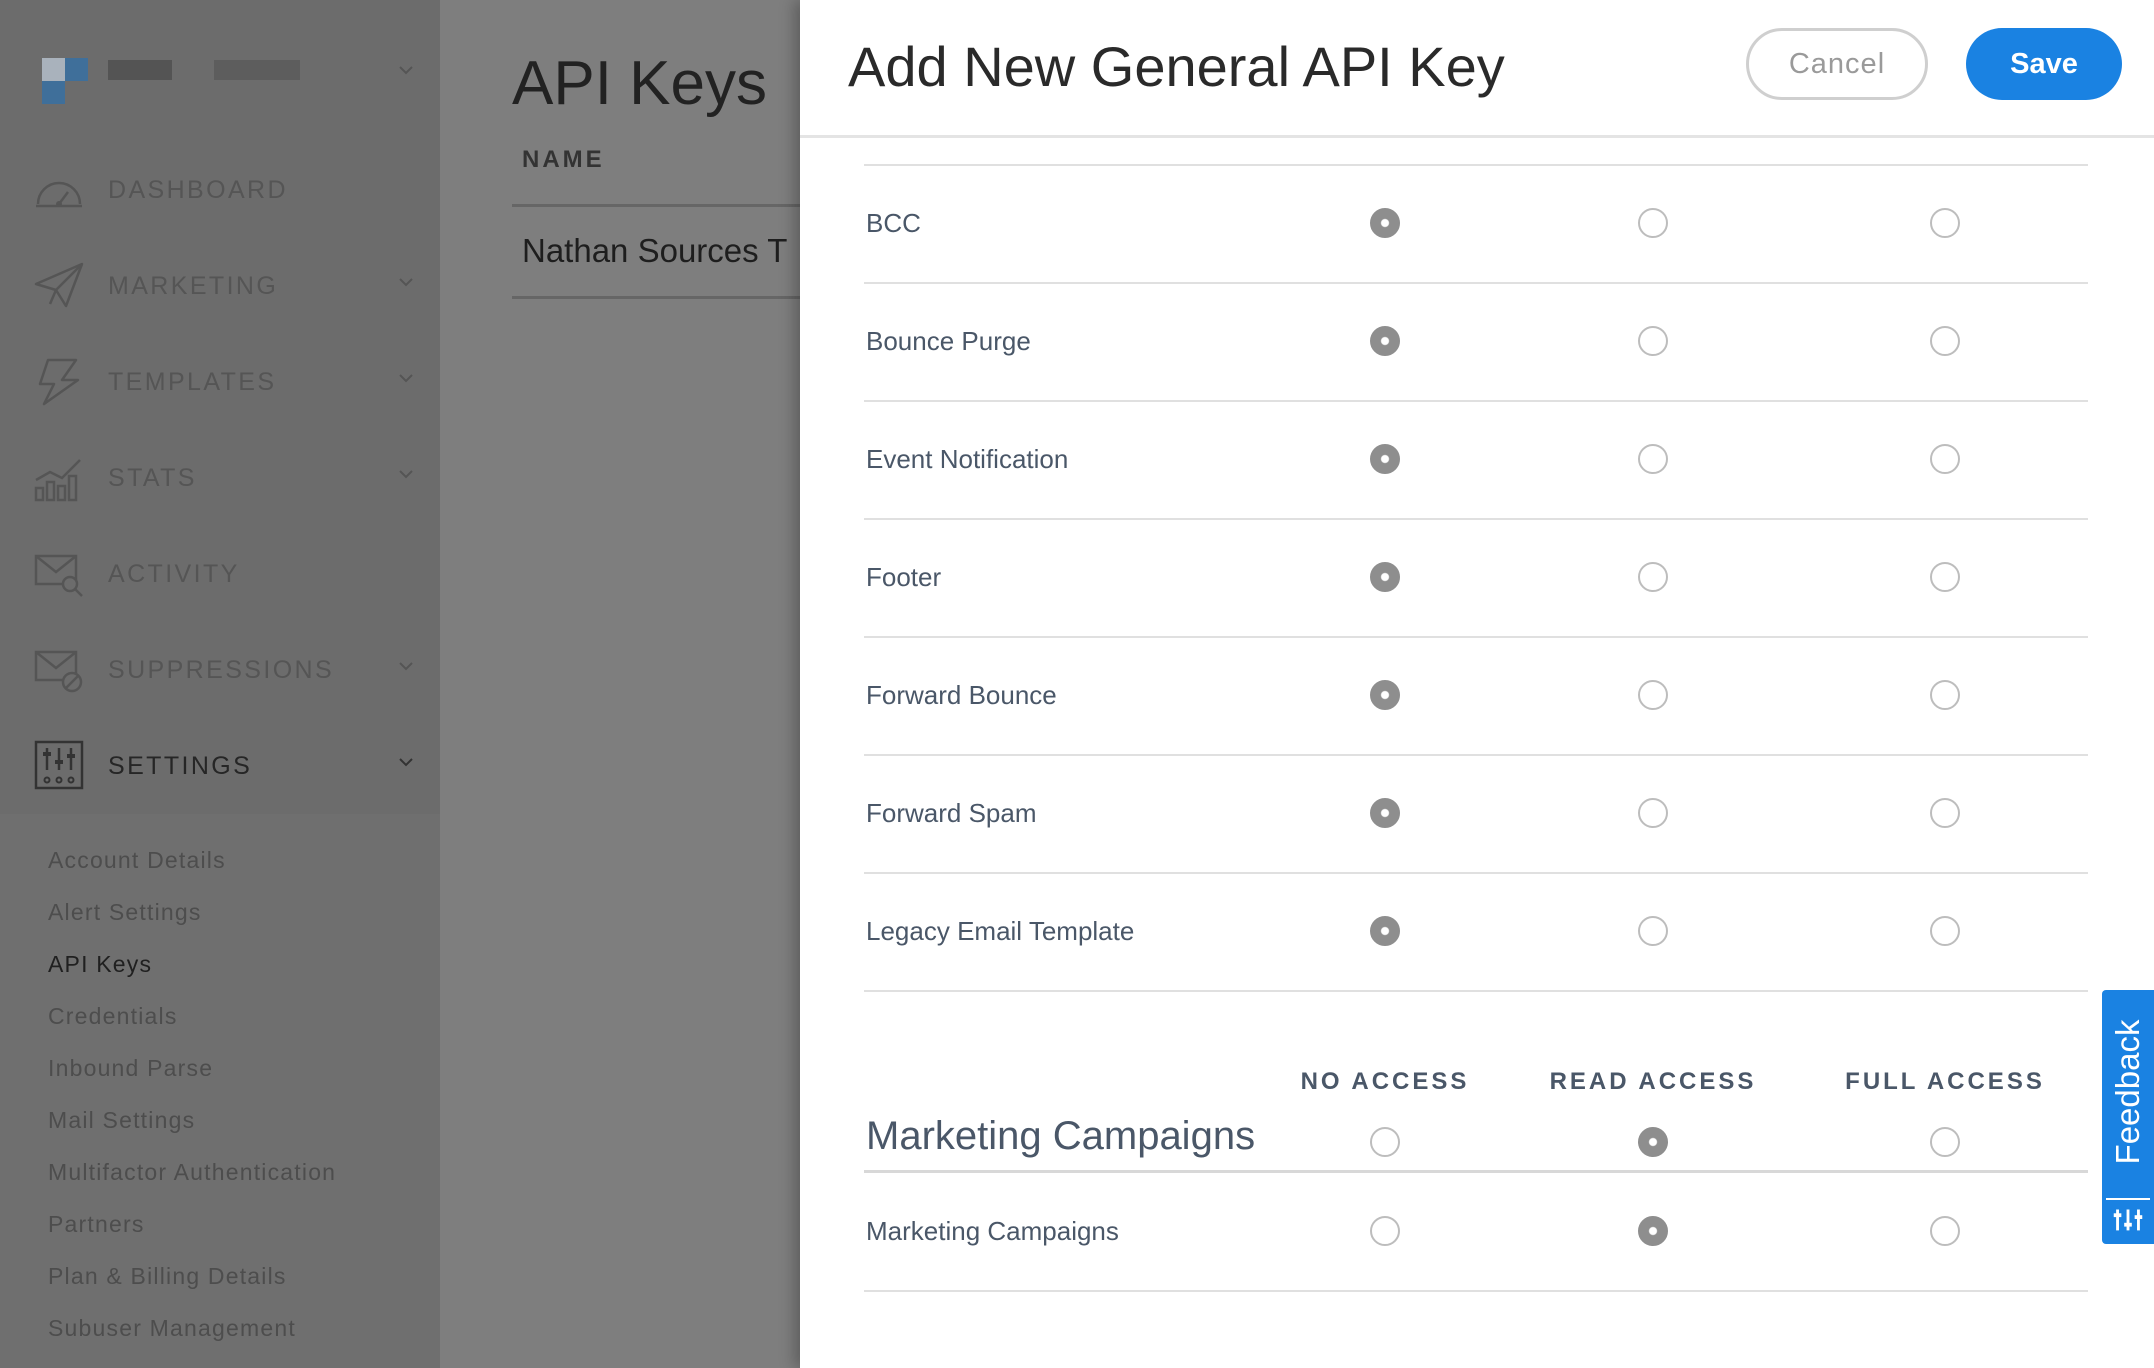 The width and height of the screenshot is (2154, 1368). What do you see at coordinates (1945, 1081) in the screenshot?
I see `column-header-full-access: FULL ACCESS` at bounding box center [1945, 1081].